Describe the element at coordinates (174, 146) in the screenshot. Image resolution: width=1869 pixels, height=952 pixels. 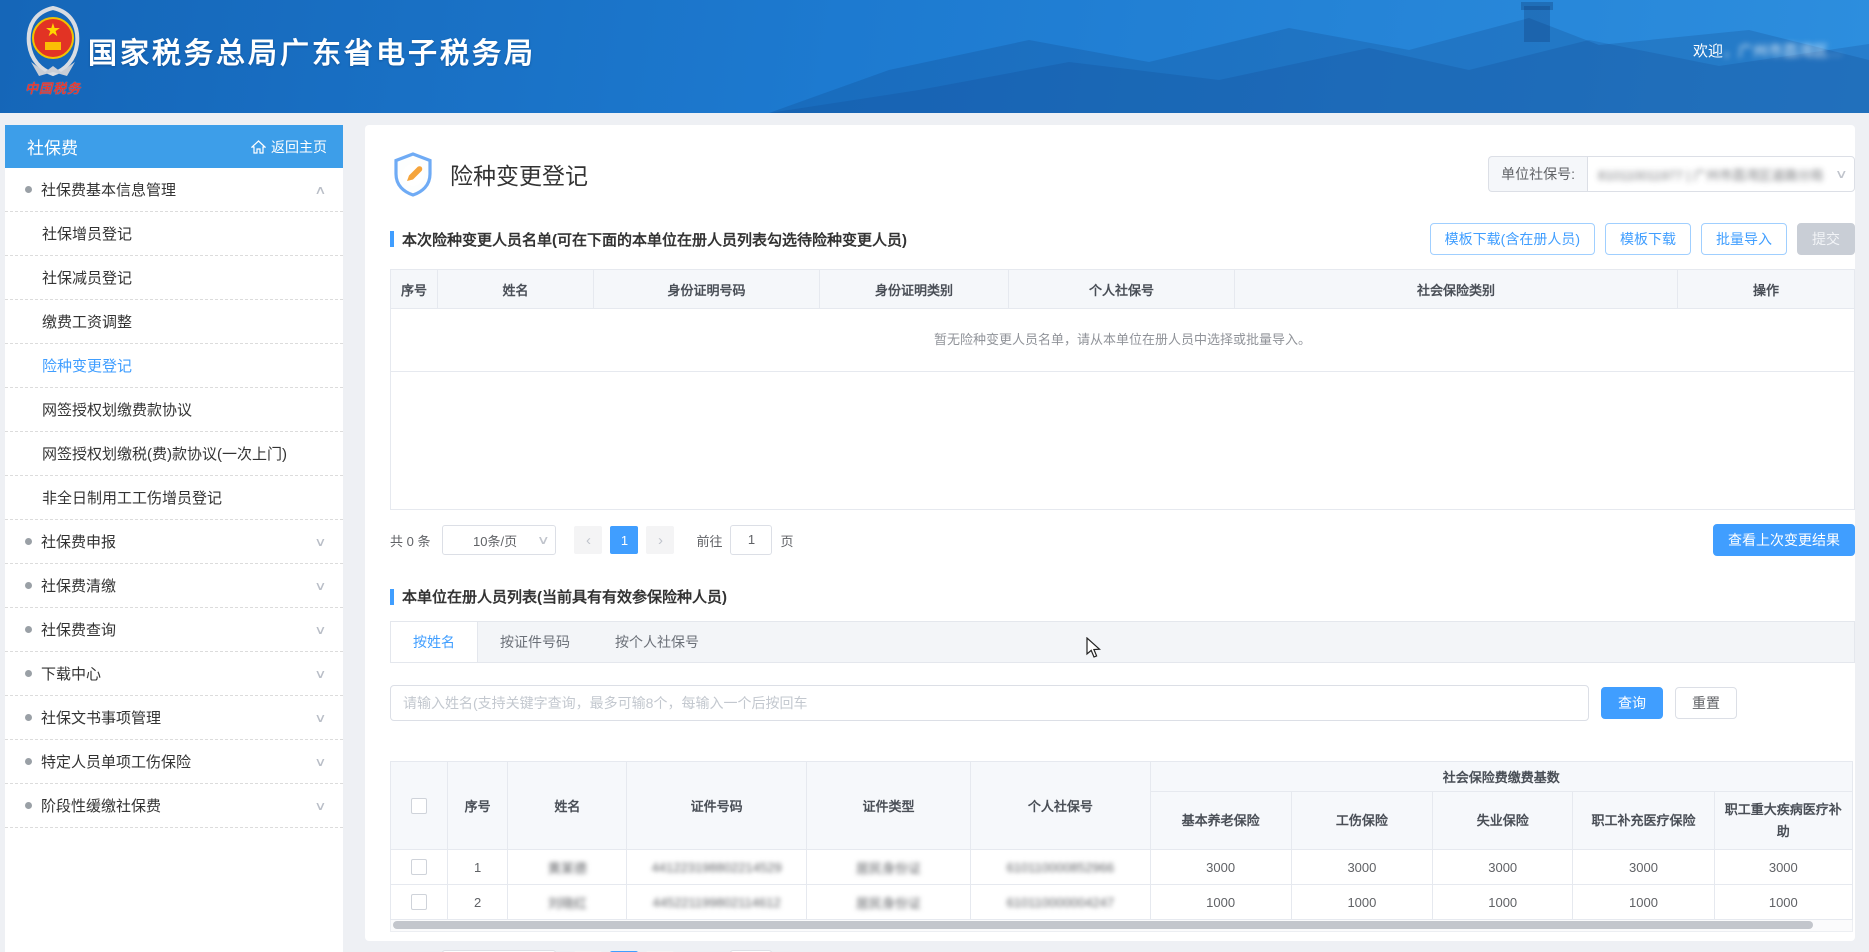
I see `sidebar-header: 社保费 返回主页` at that location.